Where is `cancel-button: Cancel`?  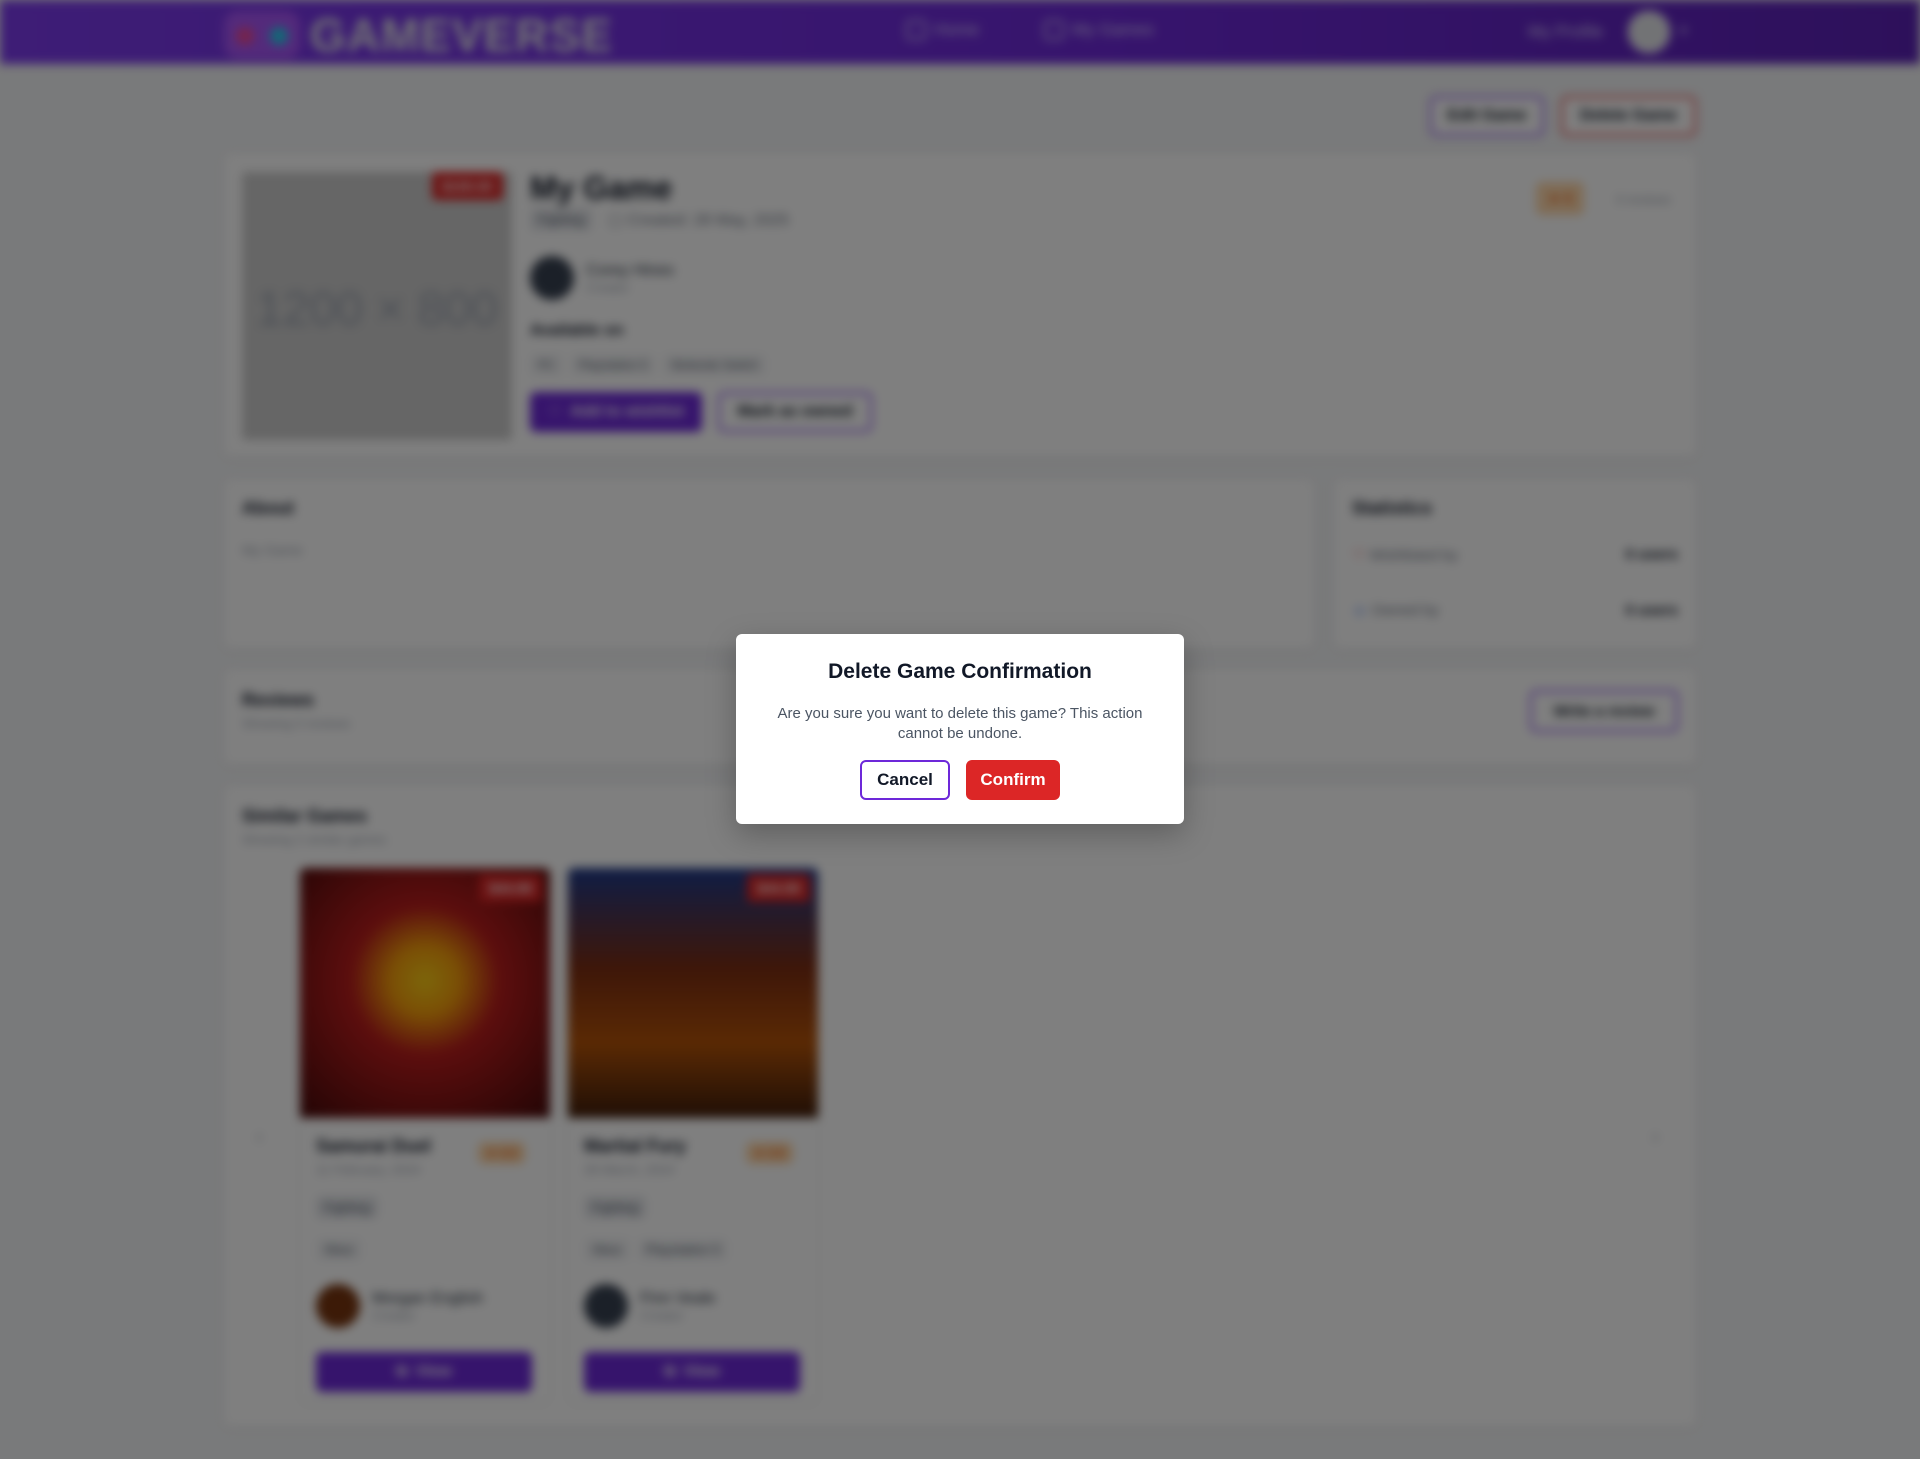 cancel-button: Cancel is located at coordinates (905, 780).